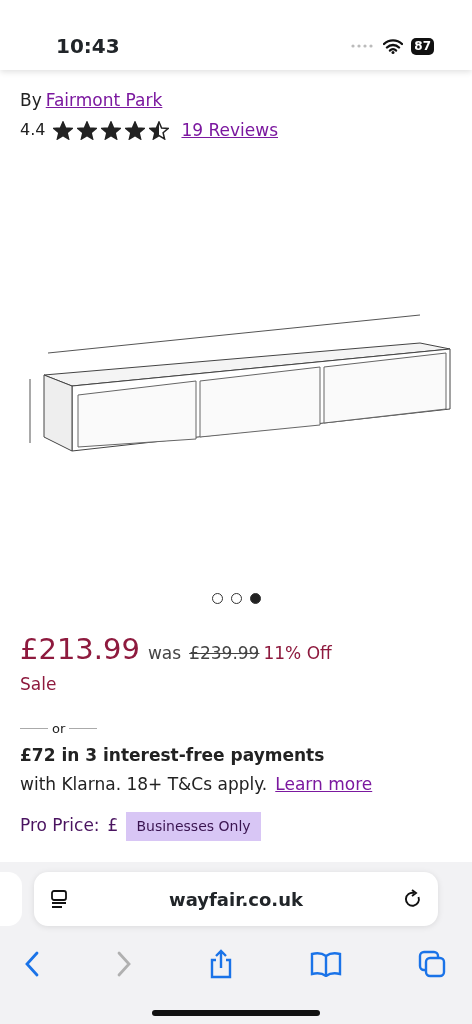 The height and width of the screenshot is (1024, 472). I want to click on by-label: By, so click(31, 100).